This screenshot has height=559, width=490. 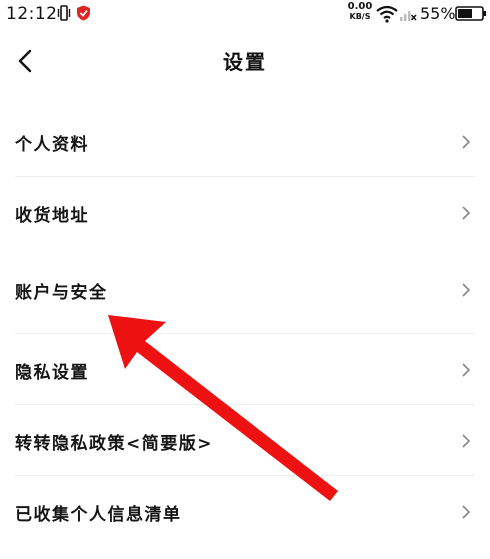 What do you see at coordinates (245, 15) in the screenshot?
I see `status-bar: 12:12 0.00 KB/S 55%` at bounding box center [245, 15].